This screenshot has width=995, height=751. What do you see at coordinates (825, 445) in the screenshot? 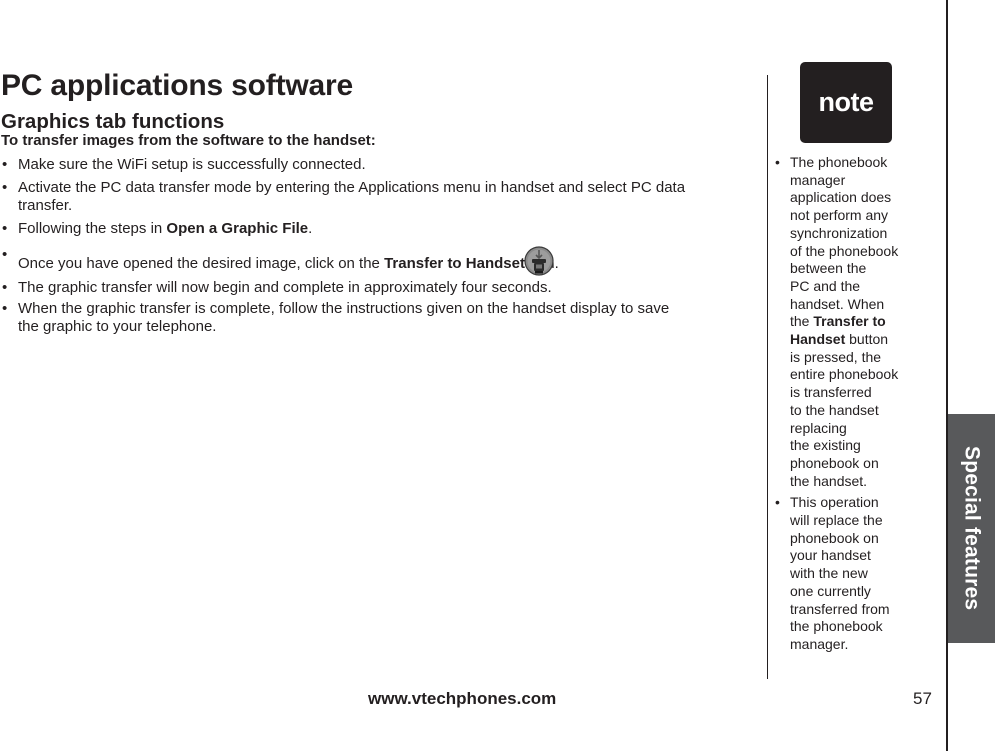
I see `note-line: the existing` at bounding box center [825, 445].